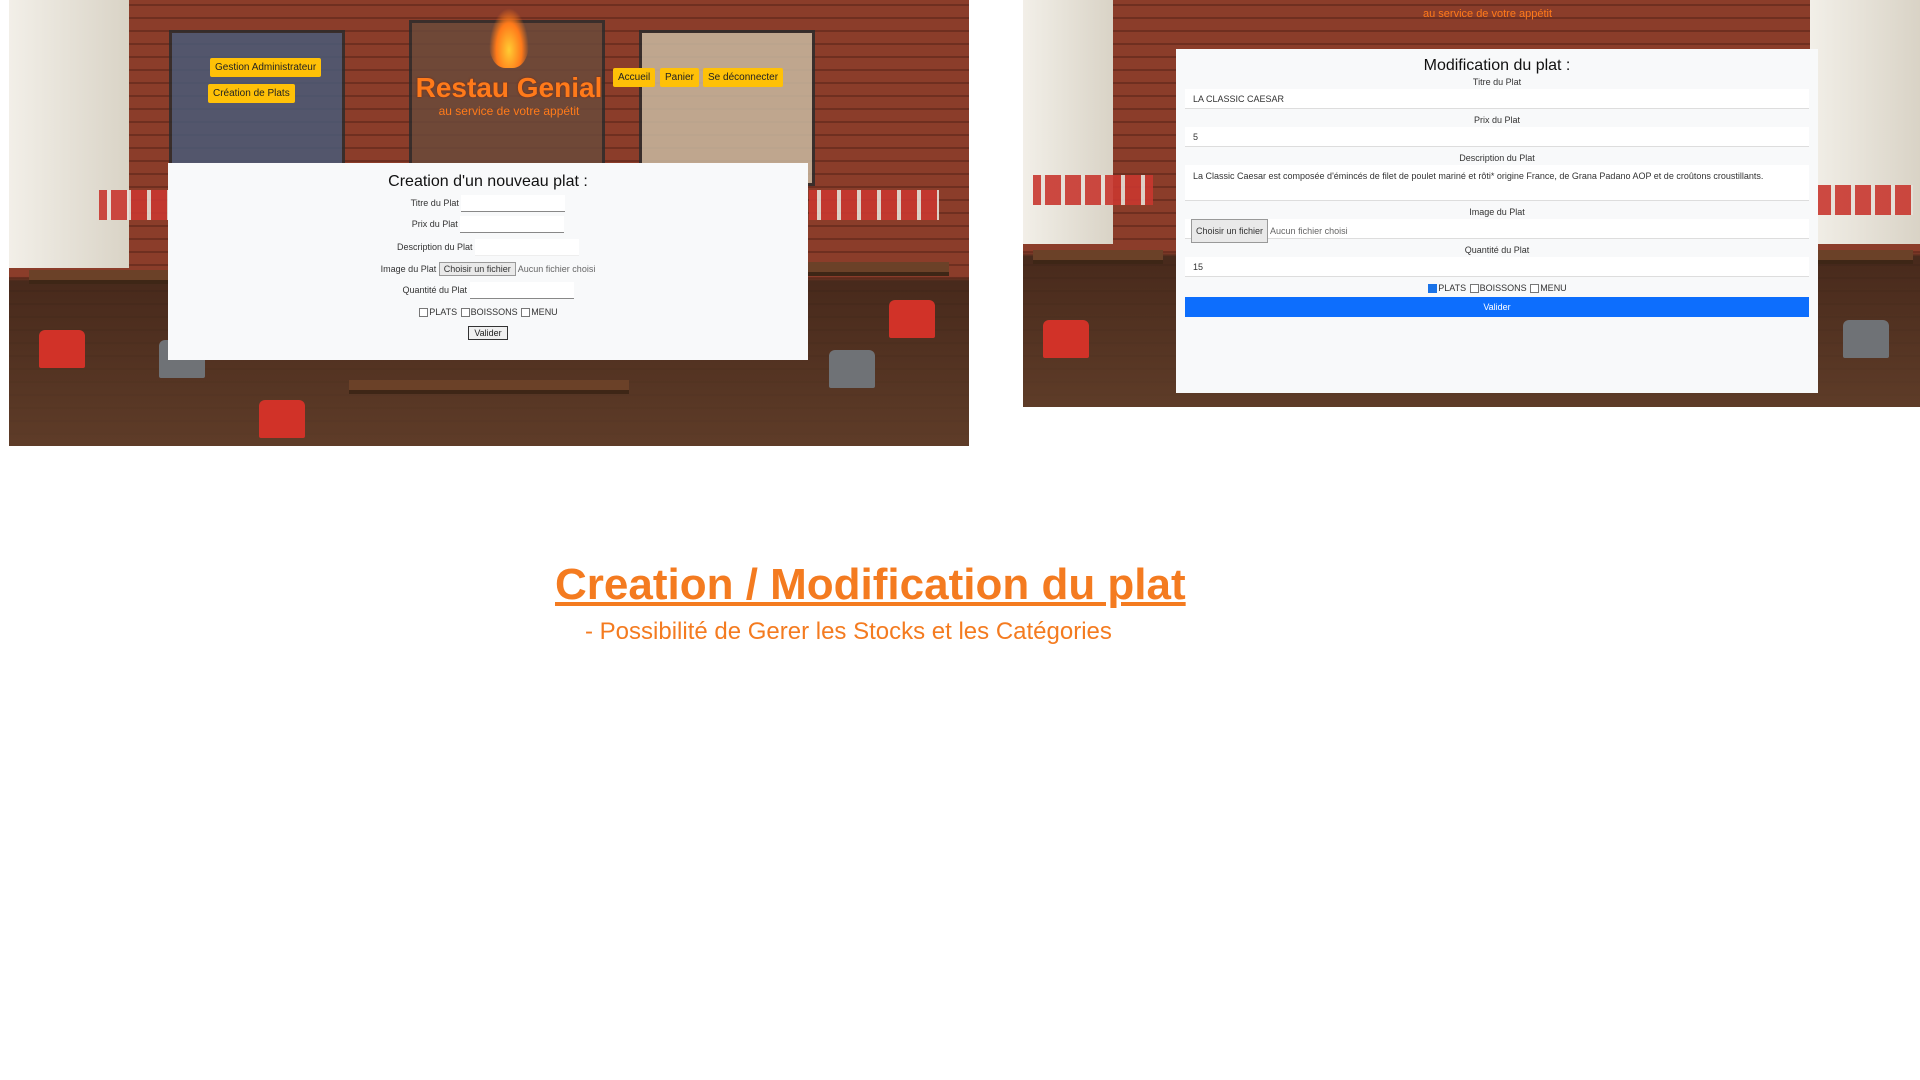 The image size is (1920, 1080). Describe the element at coordinates (251, 93) in the screenshot. I see `create-plates-button: Création de Plats` at that location.